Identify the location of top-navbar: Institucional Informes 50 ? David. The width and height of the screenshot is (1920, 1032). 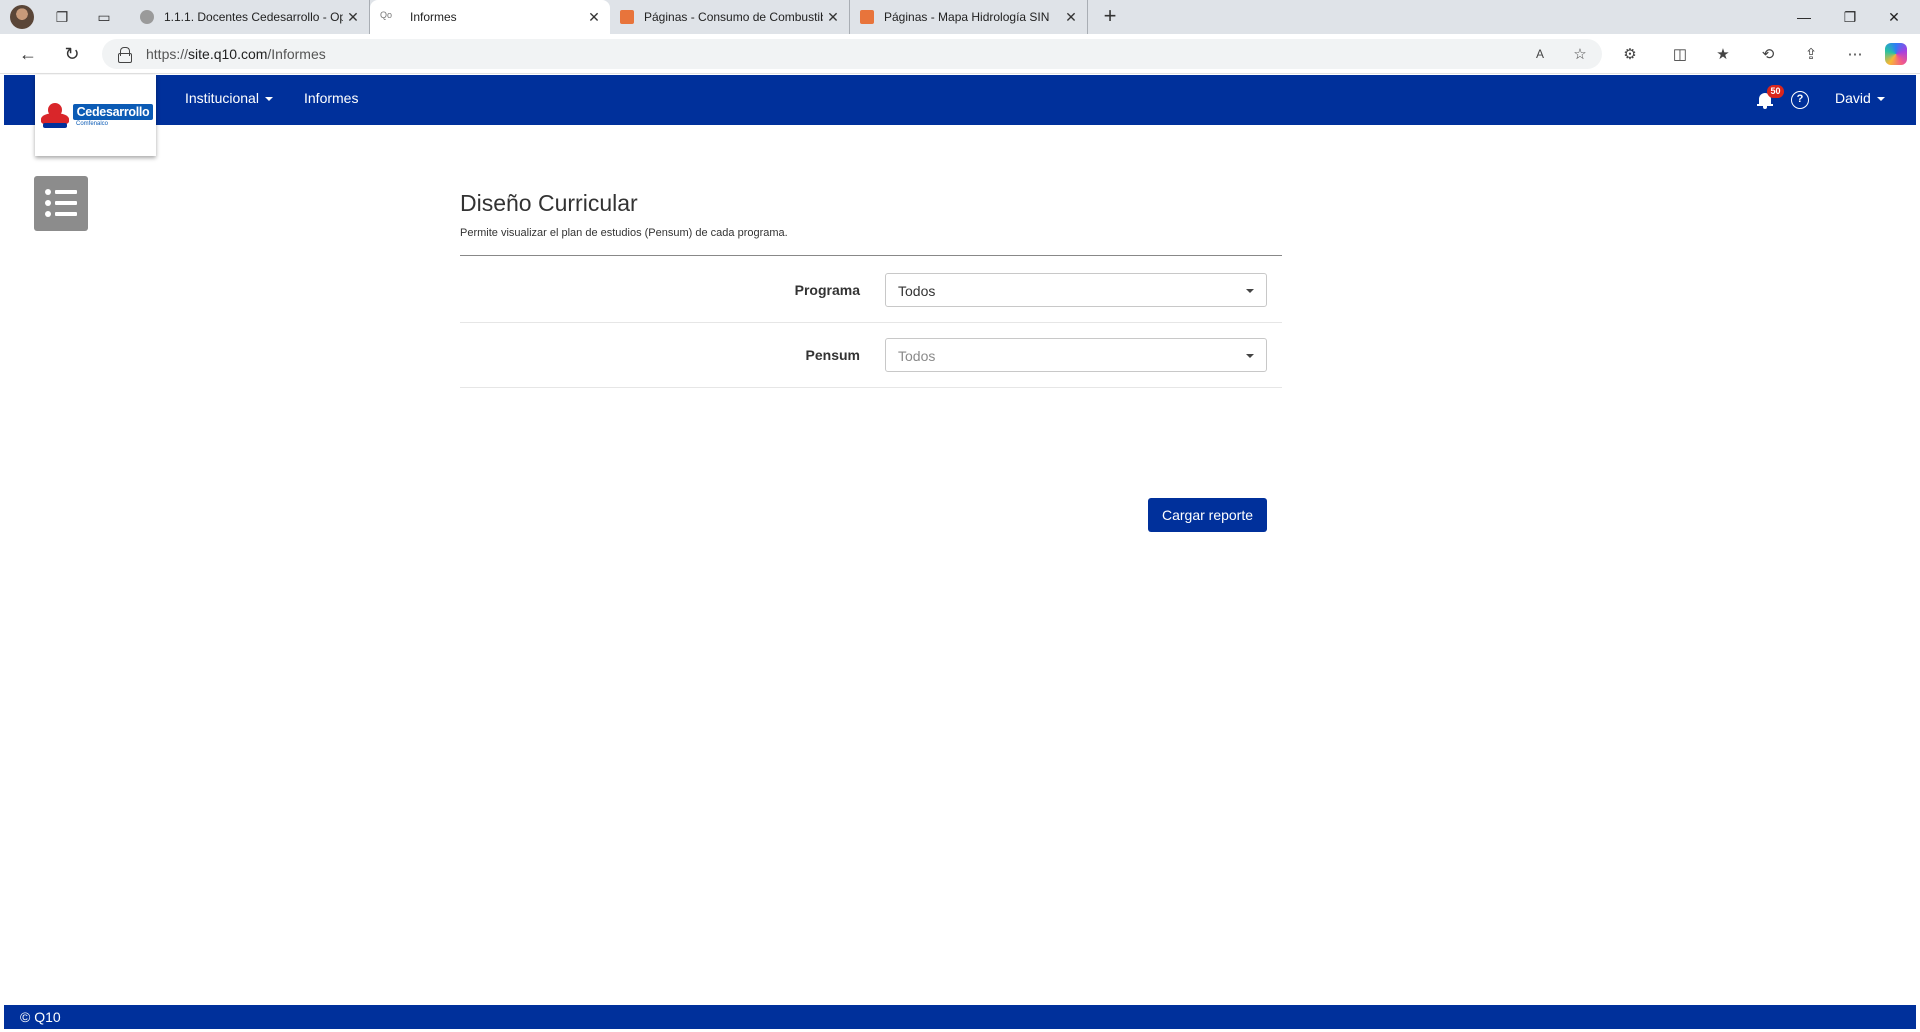
(960, 100).